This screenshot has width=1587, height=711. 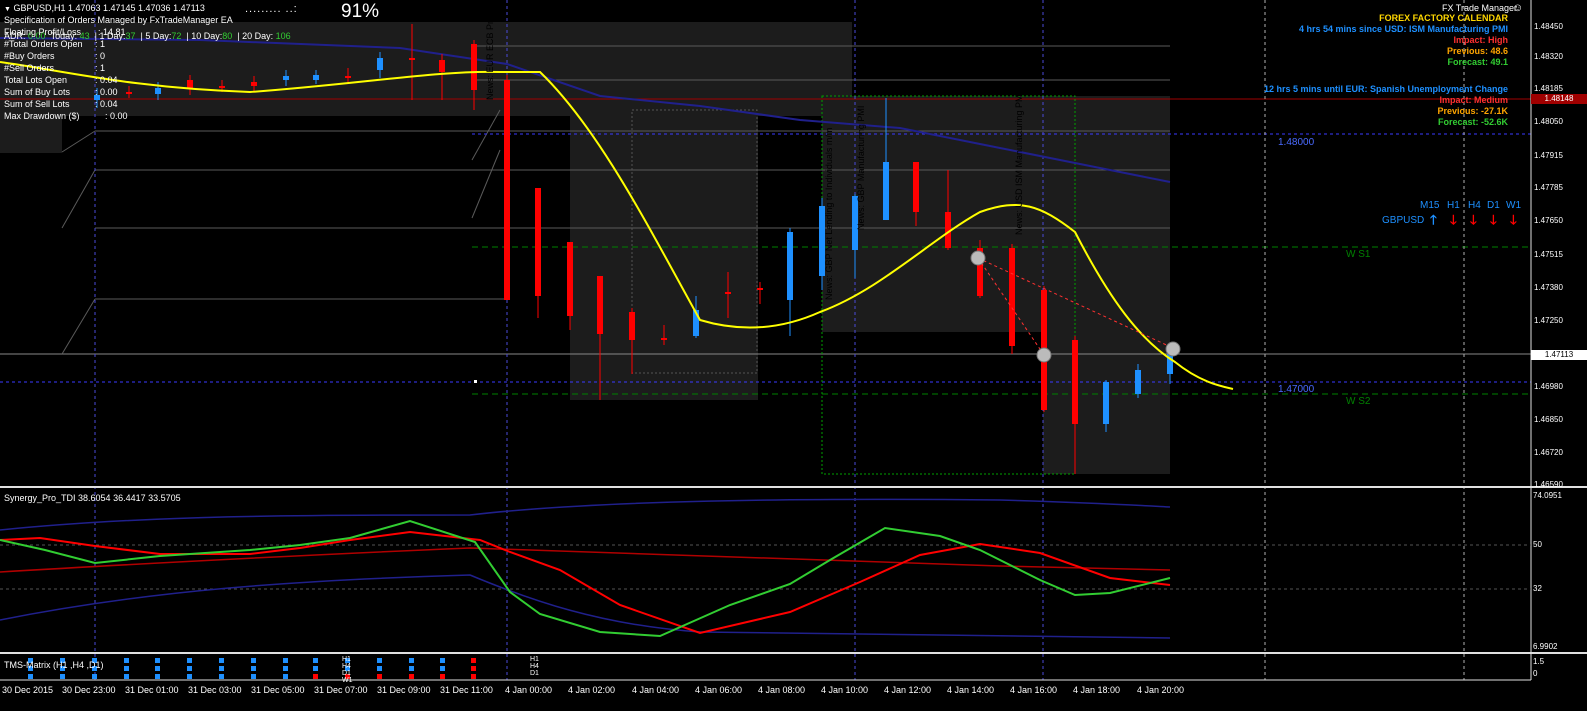 I want to click on tdi-axis-tick: 74.0951, so click(x=1547, y=495).